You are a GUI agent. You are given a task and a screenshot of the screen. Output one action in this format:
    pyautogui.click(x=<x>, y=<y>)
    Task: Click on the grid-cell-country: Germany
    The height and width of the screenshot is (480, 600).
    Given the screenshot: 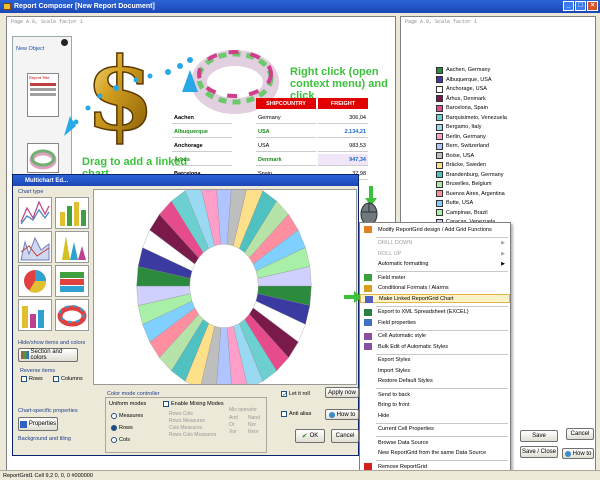 What is the action you would take?
    pyautogui.click(x=286, y=118)
    